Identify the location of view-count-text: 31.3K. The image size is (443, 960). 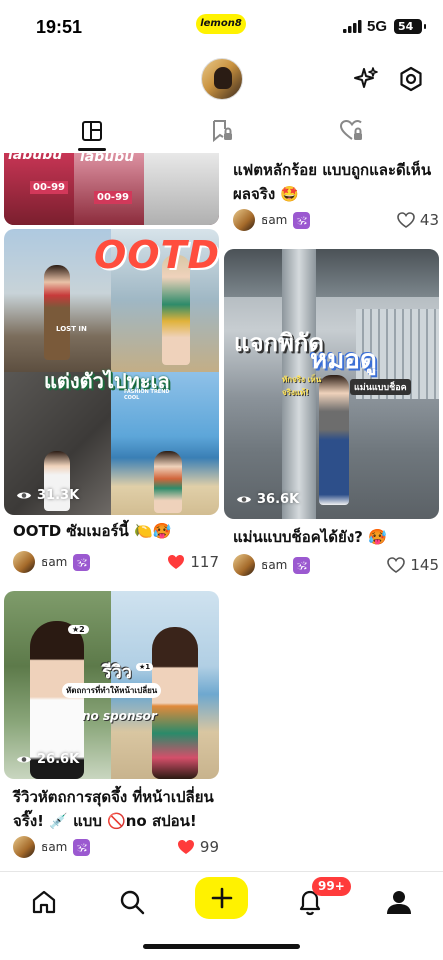
(58, 495).